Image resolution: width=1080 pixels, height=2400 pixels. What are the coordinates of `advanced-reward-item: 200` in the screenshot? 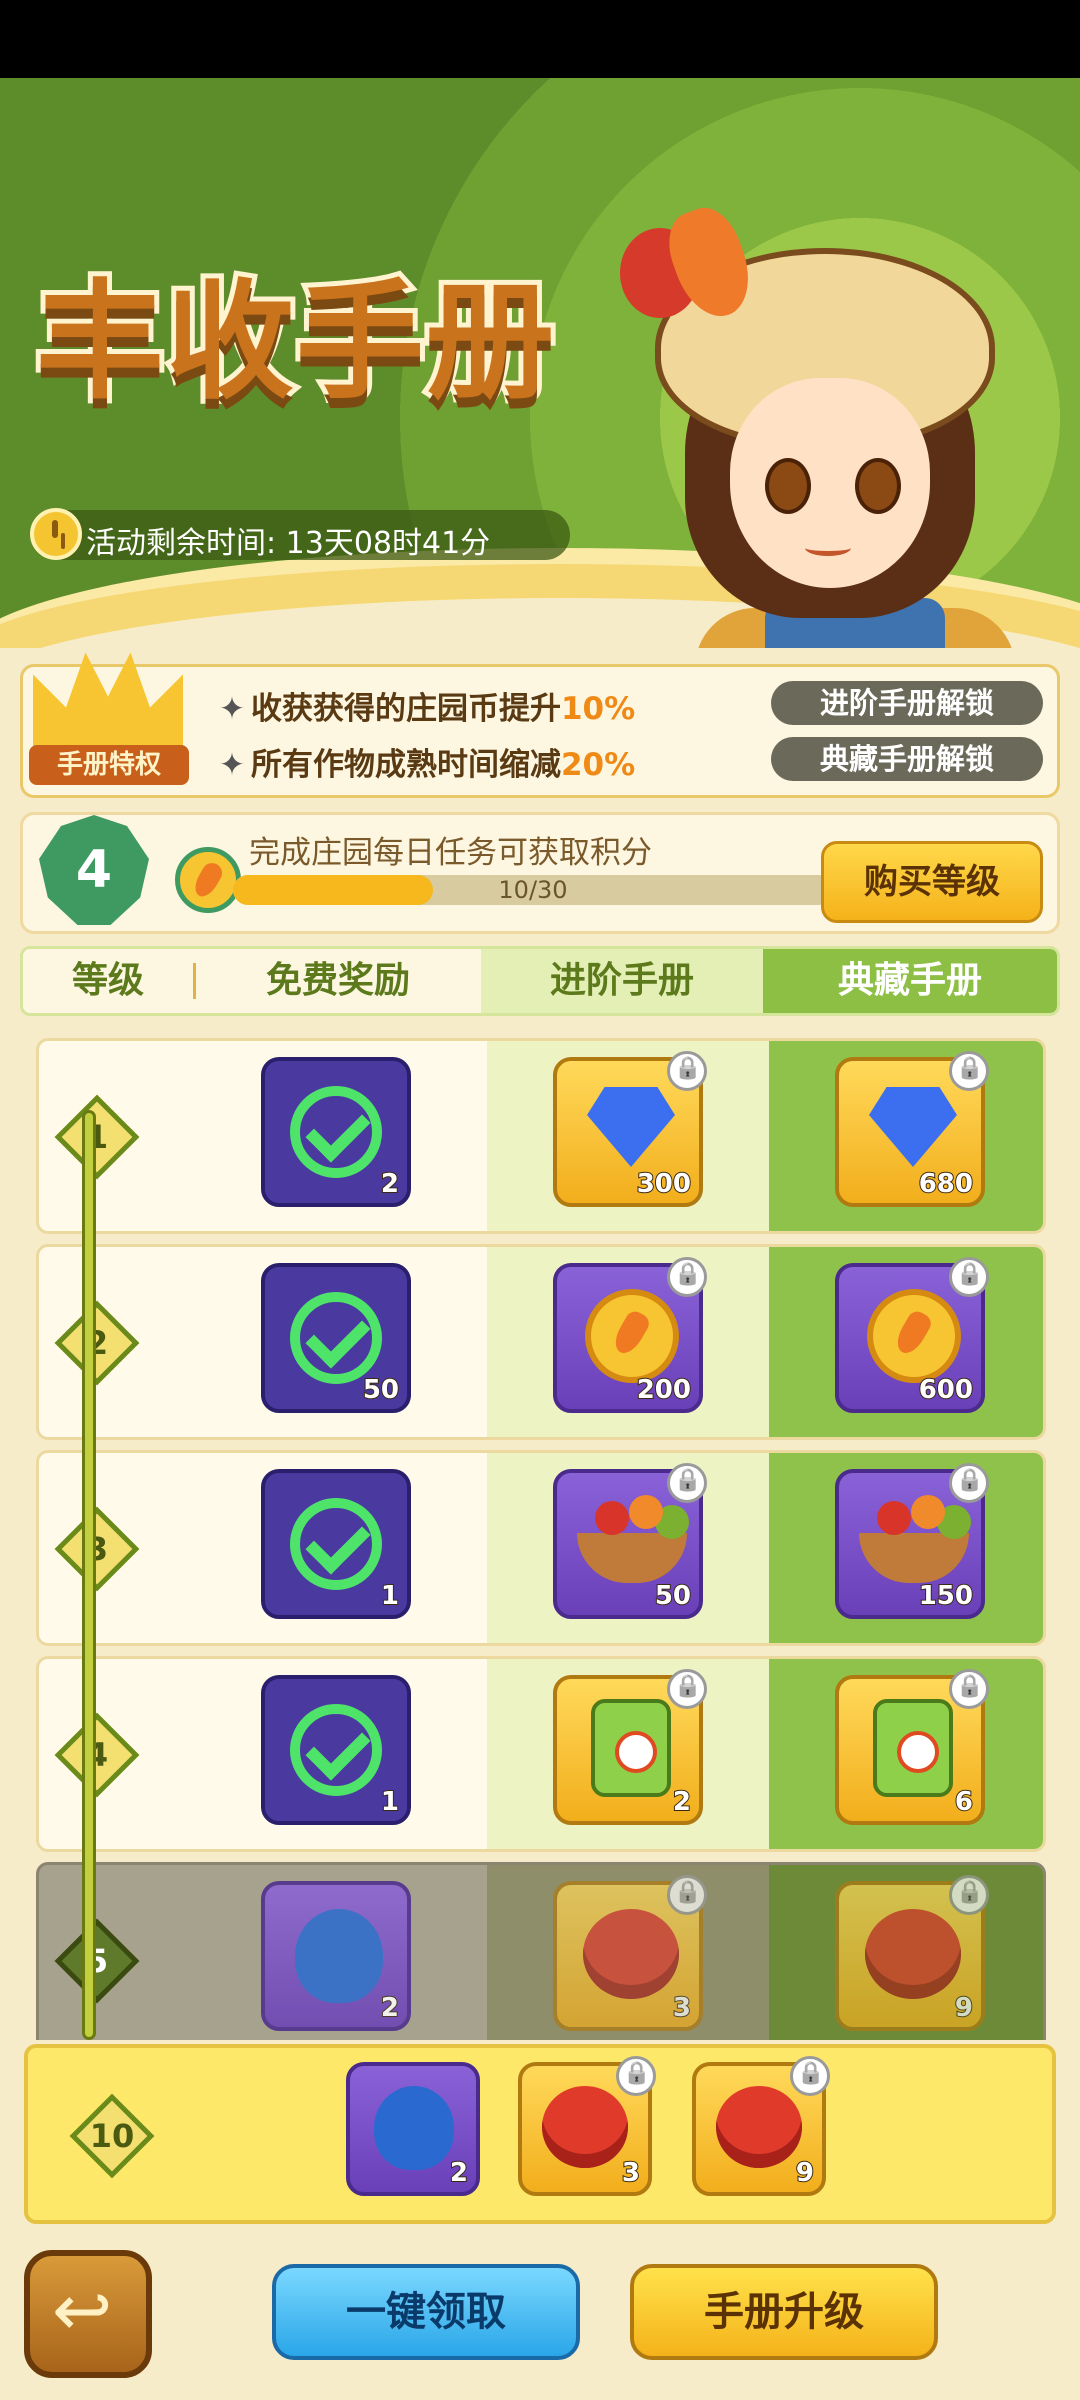 It's located at (630, 1335).